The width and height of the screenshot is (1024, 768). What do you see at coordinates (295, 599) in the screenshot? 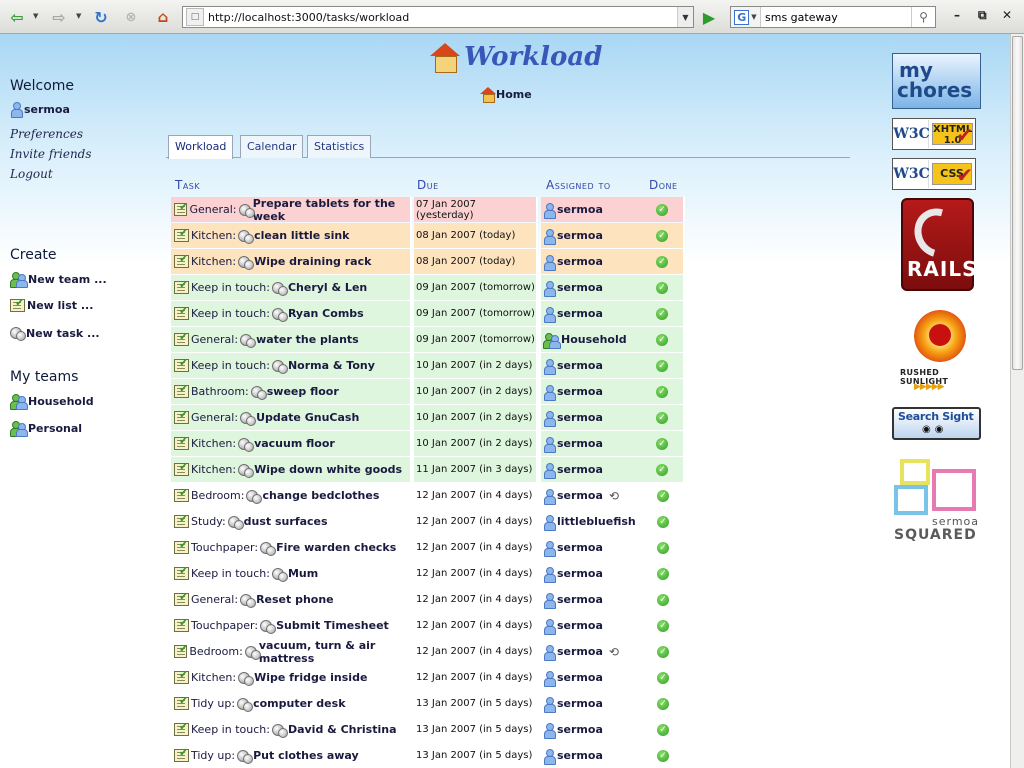
I see `task-name: Reset phone` at bounding box center [295, 599].